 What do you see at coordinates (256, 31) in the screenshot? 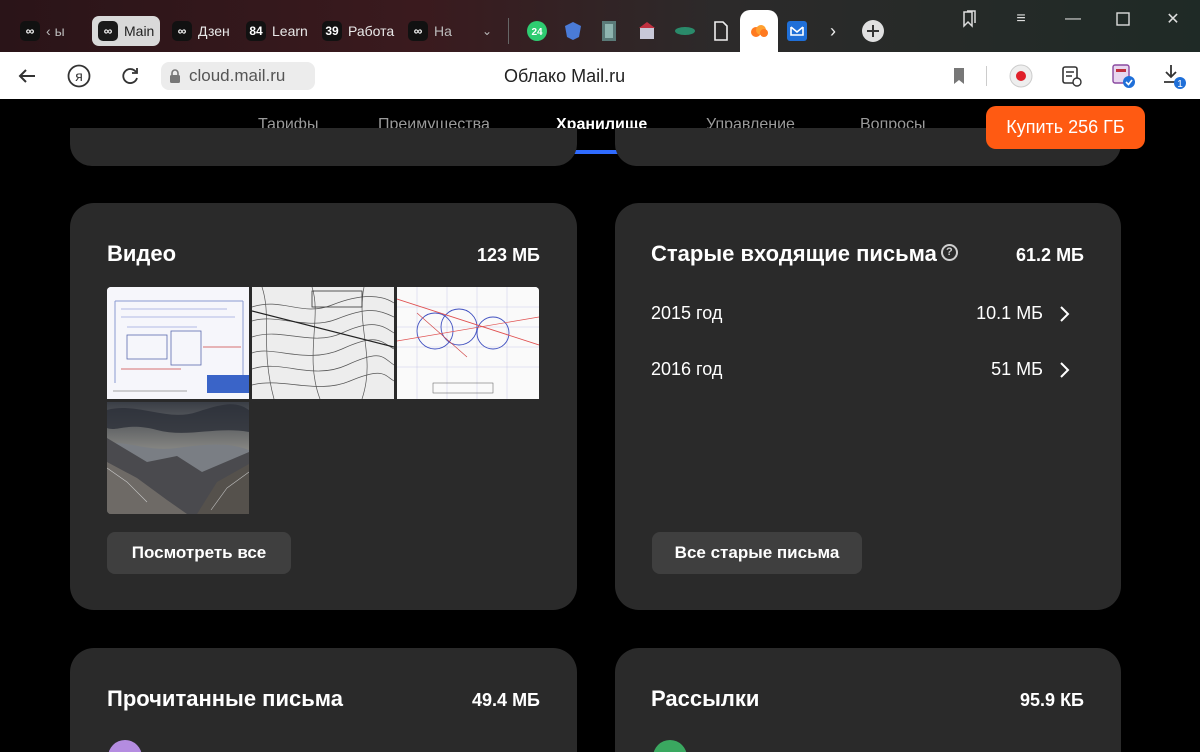
I see `count-badge: 84` at bounding box center [256, 31].